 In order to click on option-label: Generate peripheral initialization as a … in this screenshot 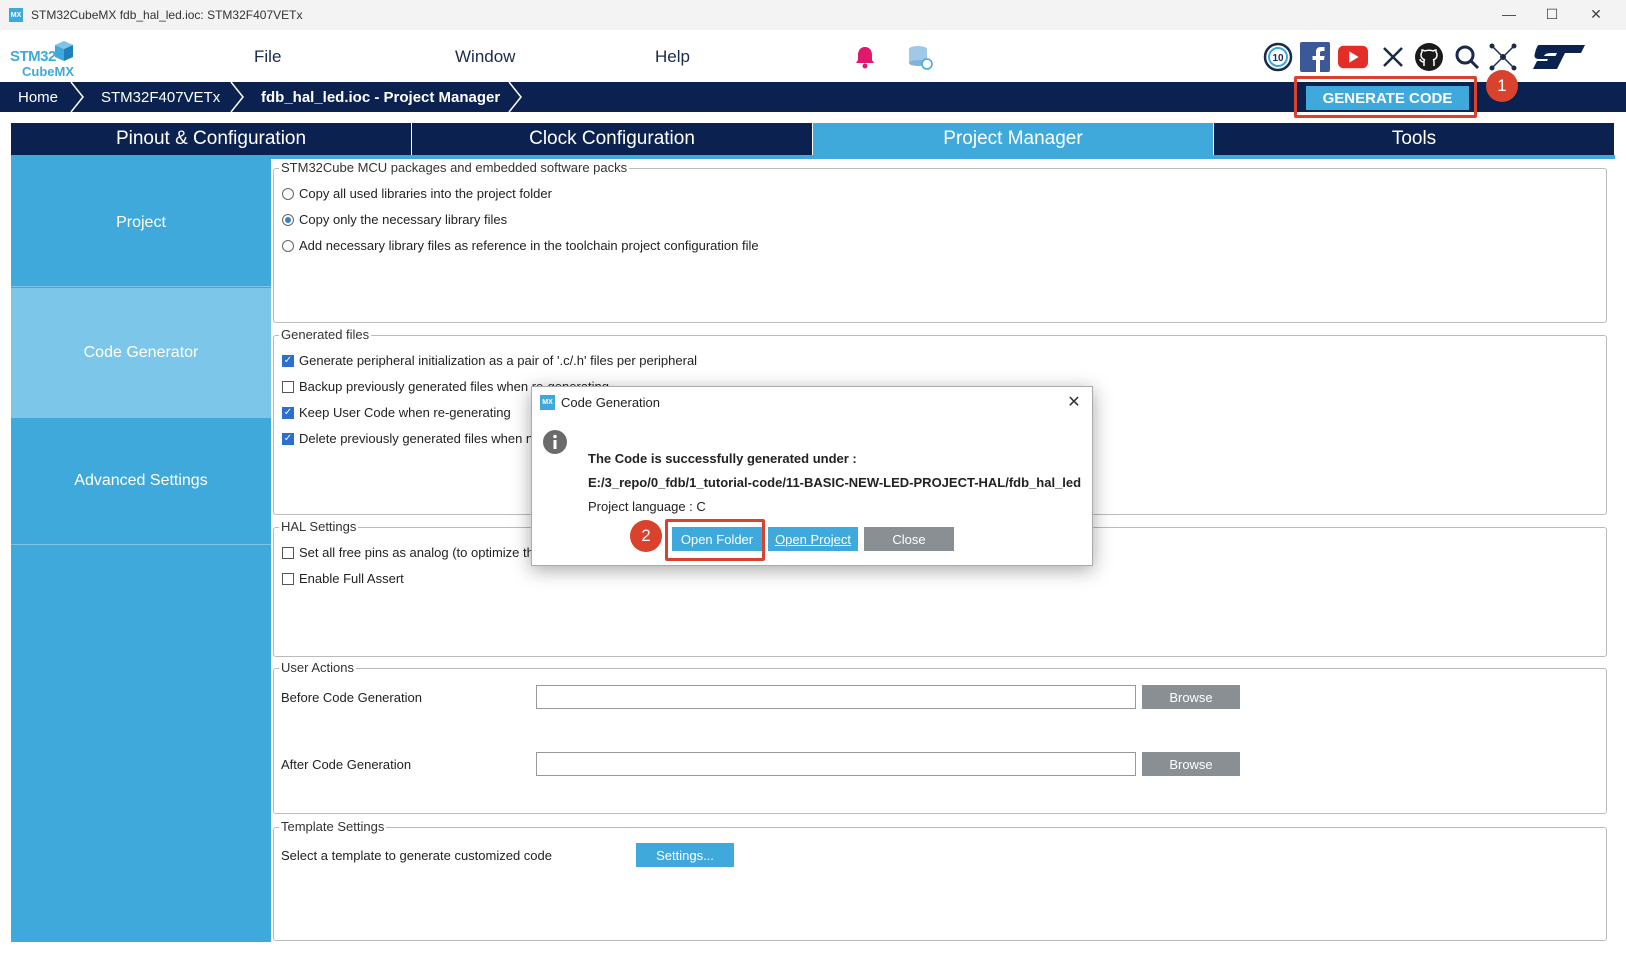, I will do `click(498, 360)`.